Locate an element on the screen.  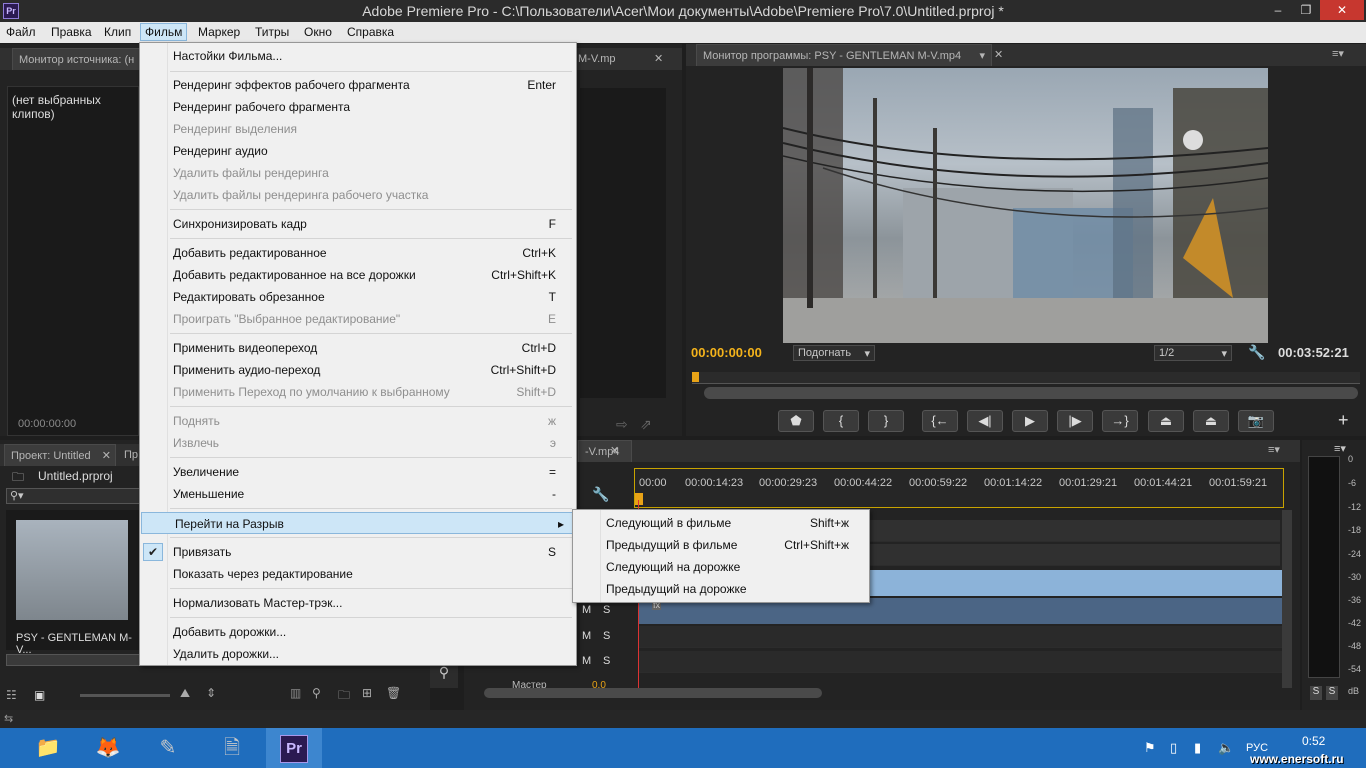
mark-out-button: } is located at coordinates (886, 421).